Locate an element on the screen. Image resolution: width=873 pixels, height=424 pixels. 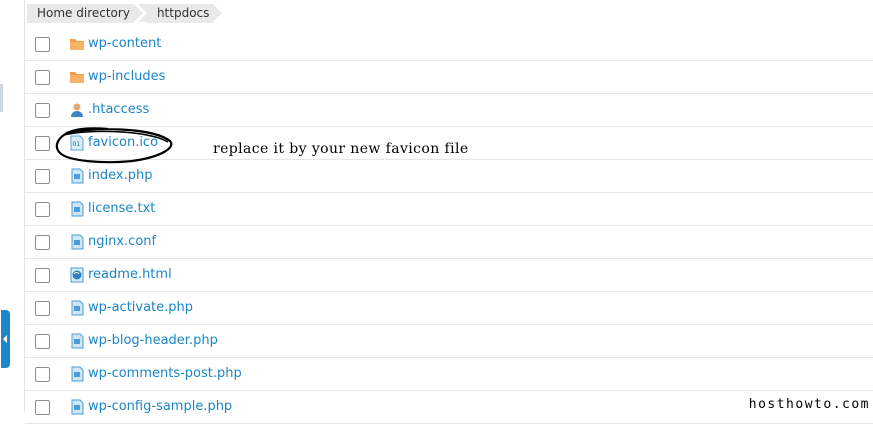
highlight-circle-annotation is located at coordinates (114, 145).